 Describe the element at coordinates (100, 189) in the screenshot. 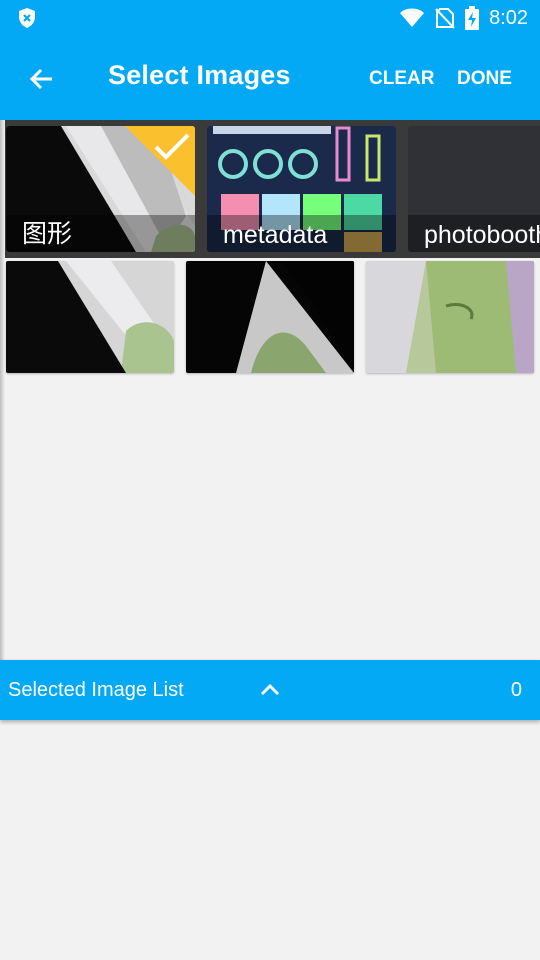

I see `album-item: 图形` at that location.